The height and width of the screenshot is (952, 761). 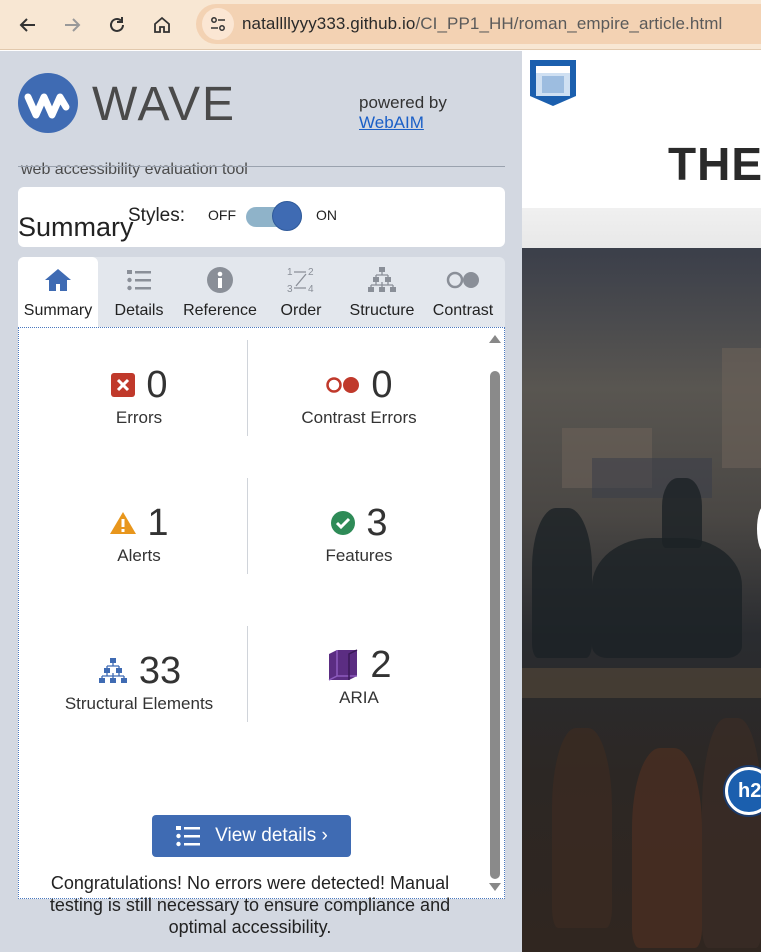 What do you see at coordinates (359, 417) in the screenshot?
I see `stat-label: Contrast Errors` at bounding box center [359, 417].